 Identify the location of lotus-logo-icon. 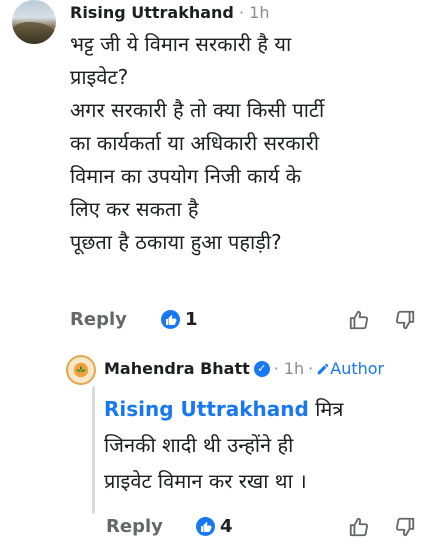
(81, 370).